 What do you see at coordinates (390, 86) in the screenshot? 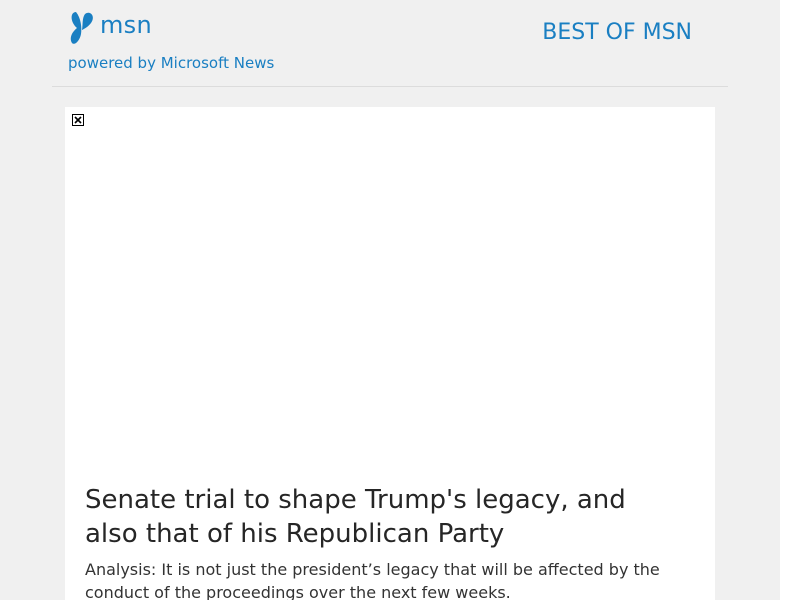
I see `header-divider` at bounding box center [390, 86].